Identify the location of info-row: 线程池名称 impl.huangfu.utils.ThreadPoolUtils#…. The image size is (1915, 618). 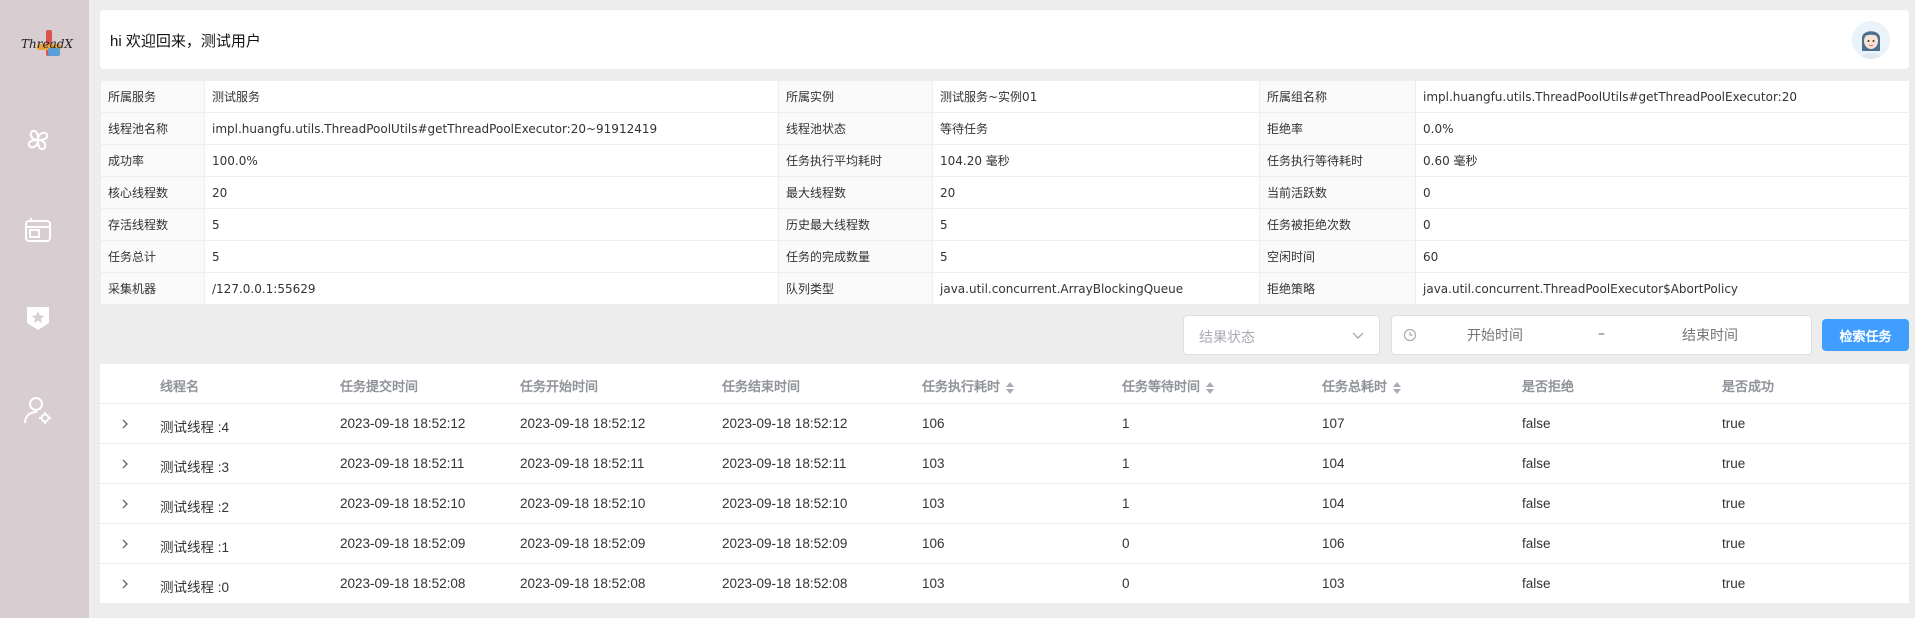
(1005, 128).